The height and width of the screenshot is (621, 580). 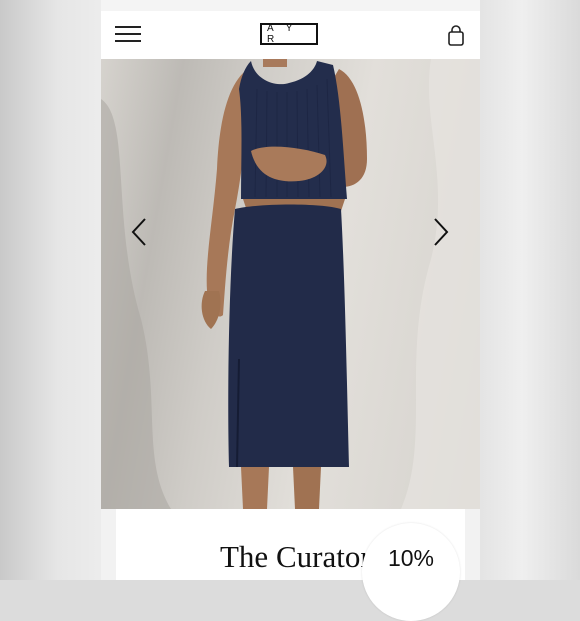 What do you see at coordinates (295, 556) in the screenshot?
I see `product-title: The Curator` at bounding box center [295, 556].